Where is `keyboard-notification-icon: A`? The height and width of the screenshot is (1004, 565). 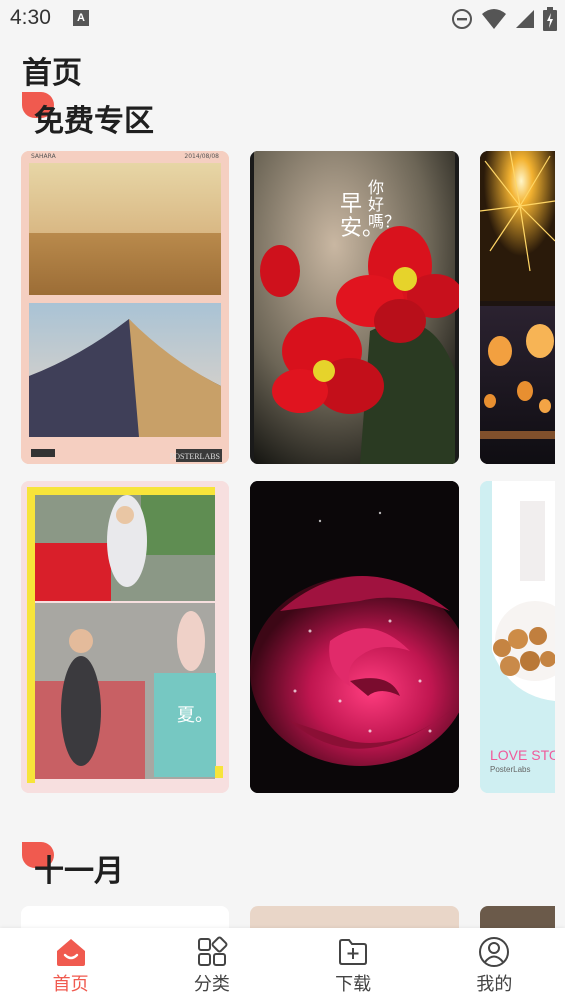
keyboard-notification-icon: A is located at coordinates (81, 18).